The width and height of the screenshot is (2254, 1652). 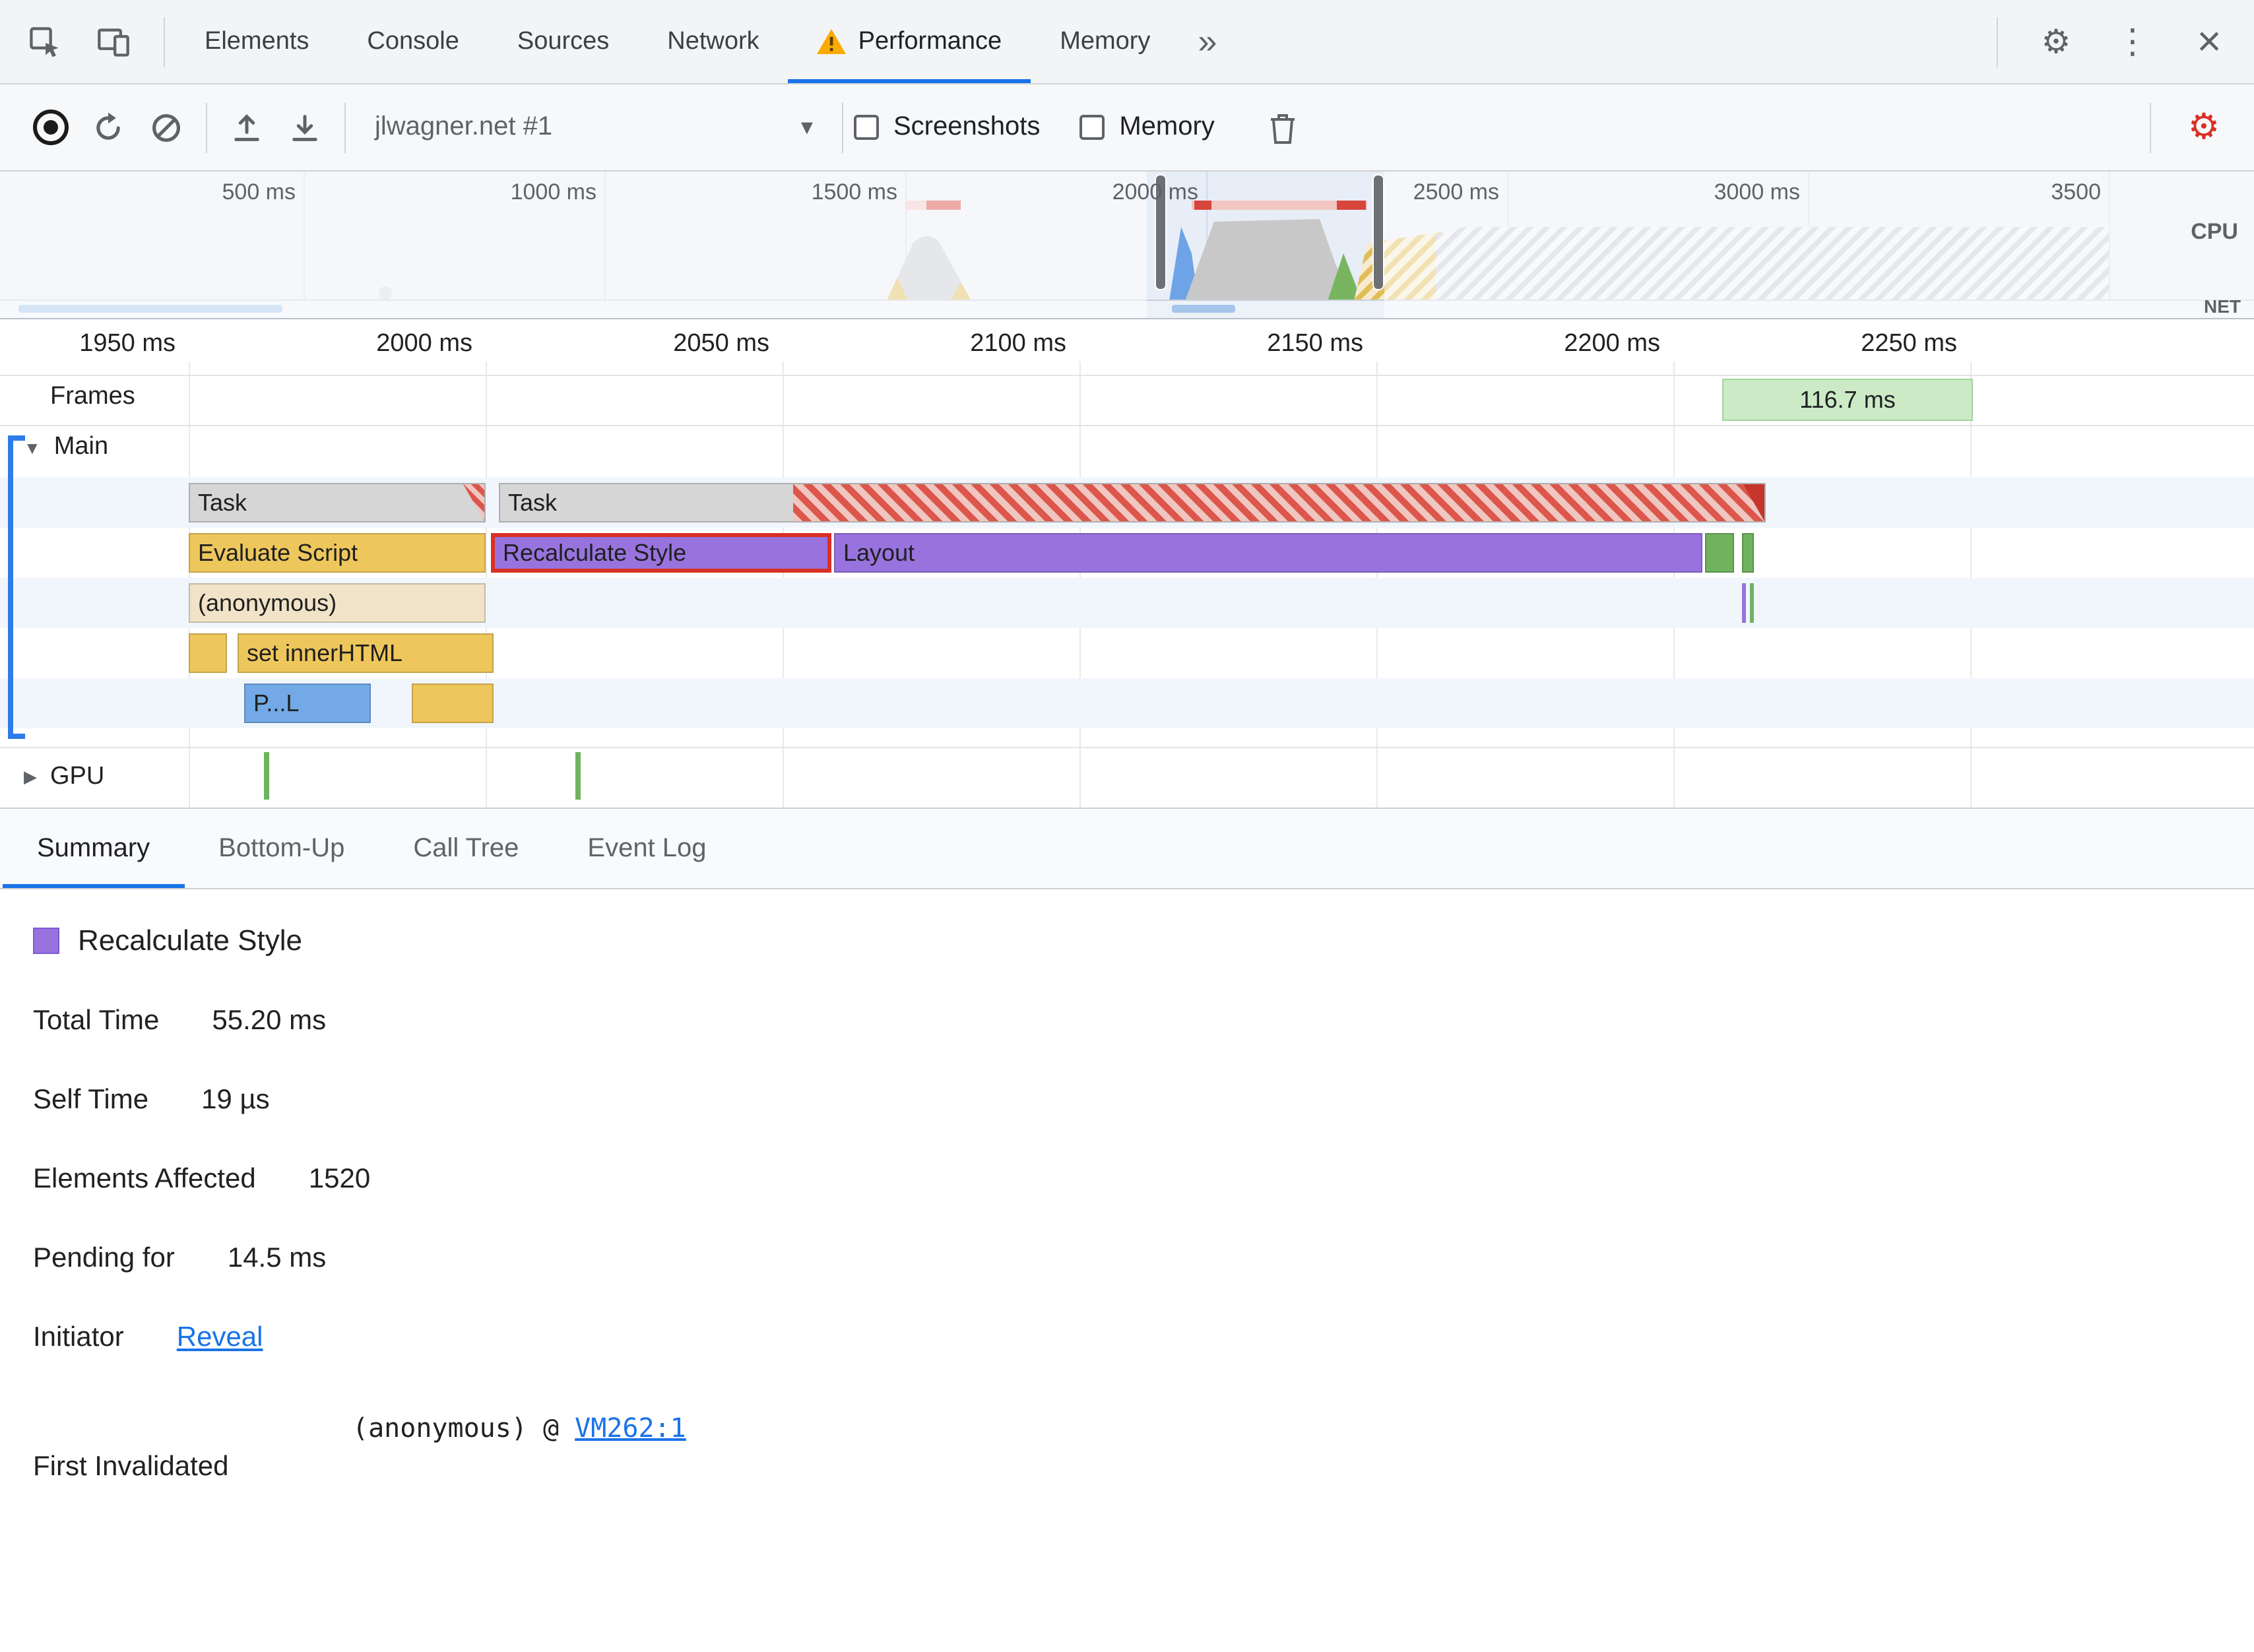 I want to click on detail-ruler-label: 2250 ms, so click(x=1909, y=344).